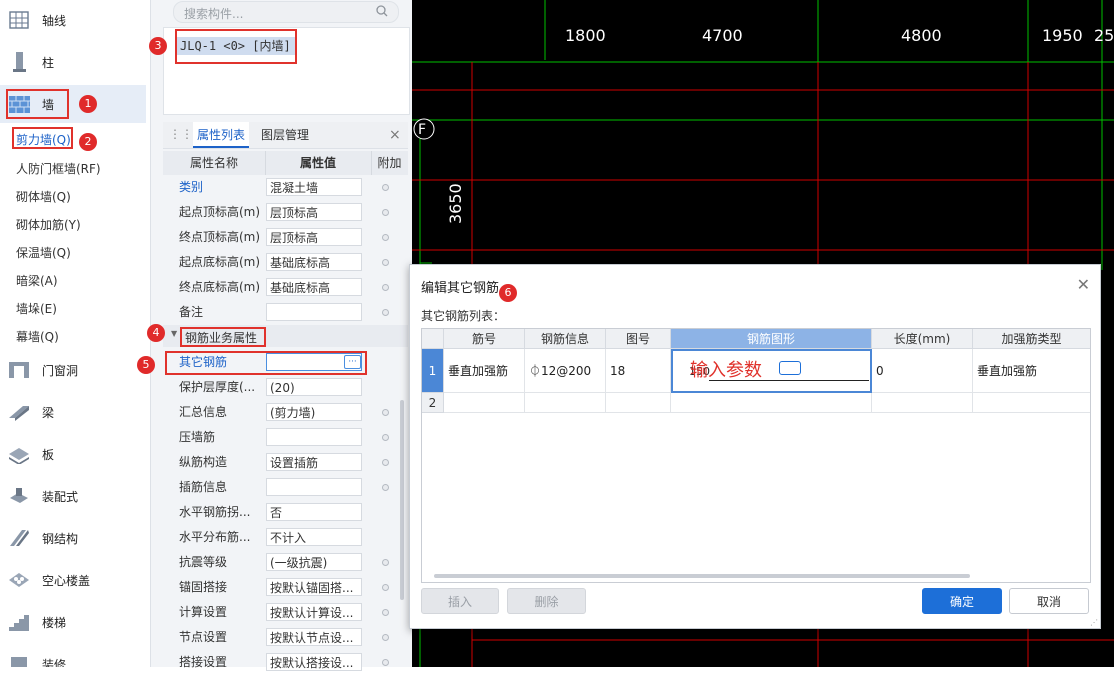  What do you see at coordinates (1031, 403) in the screenshot?
I see `cell-stiffener-type` at bounding box center [1031, 403].